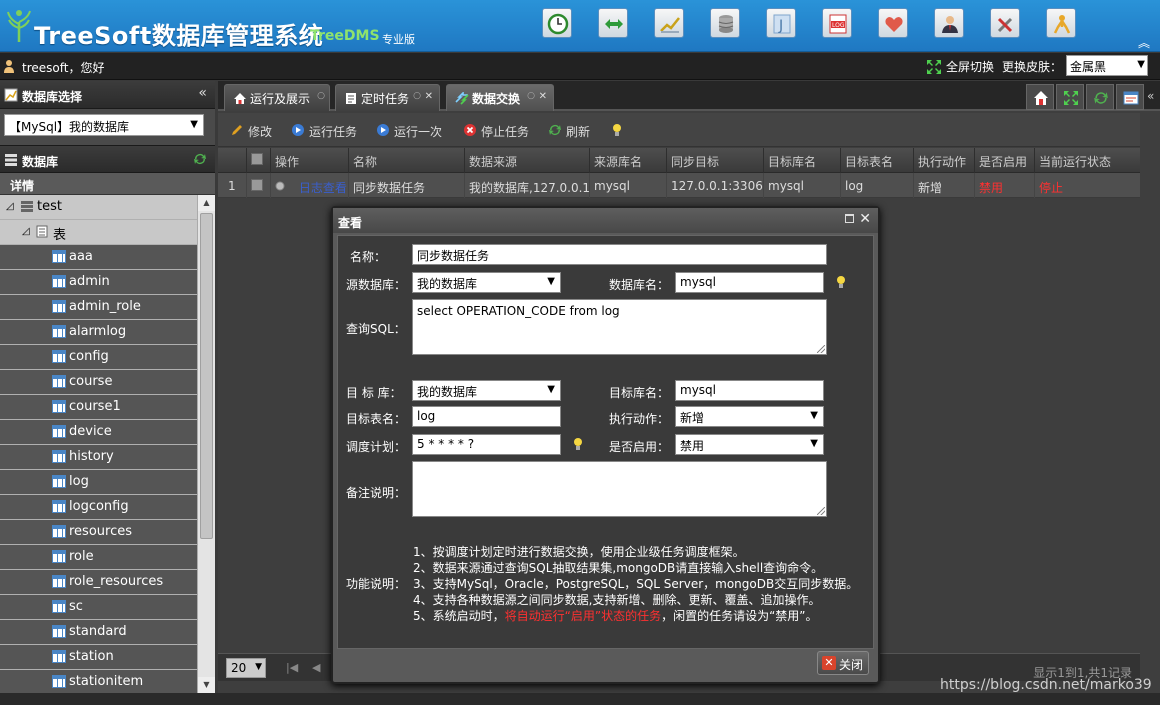 Image resolution: width=1160 pixels, height=705 pixels. What do you see at coordinates (486, 282) in the screenshot?
I see `source-db-select: 我的数据库 ▼` at bounding box center [486, 282].